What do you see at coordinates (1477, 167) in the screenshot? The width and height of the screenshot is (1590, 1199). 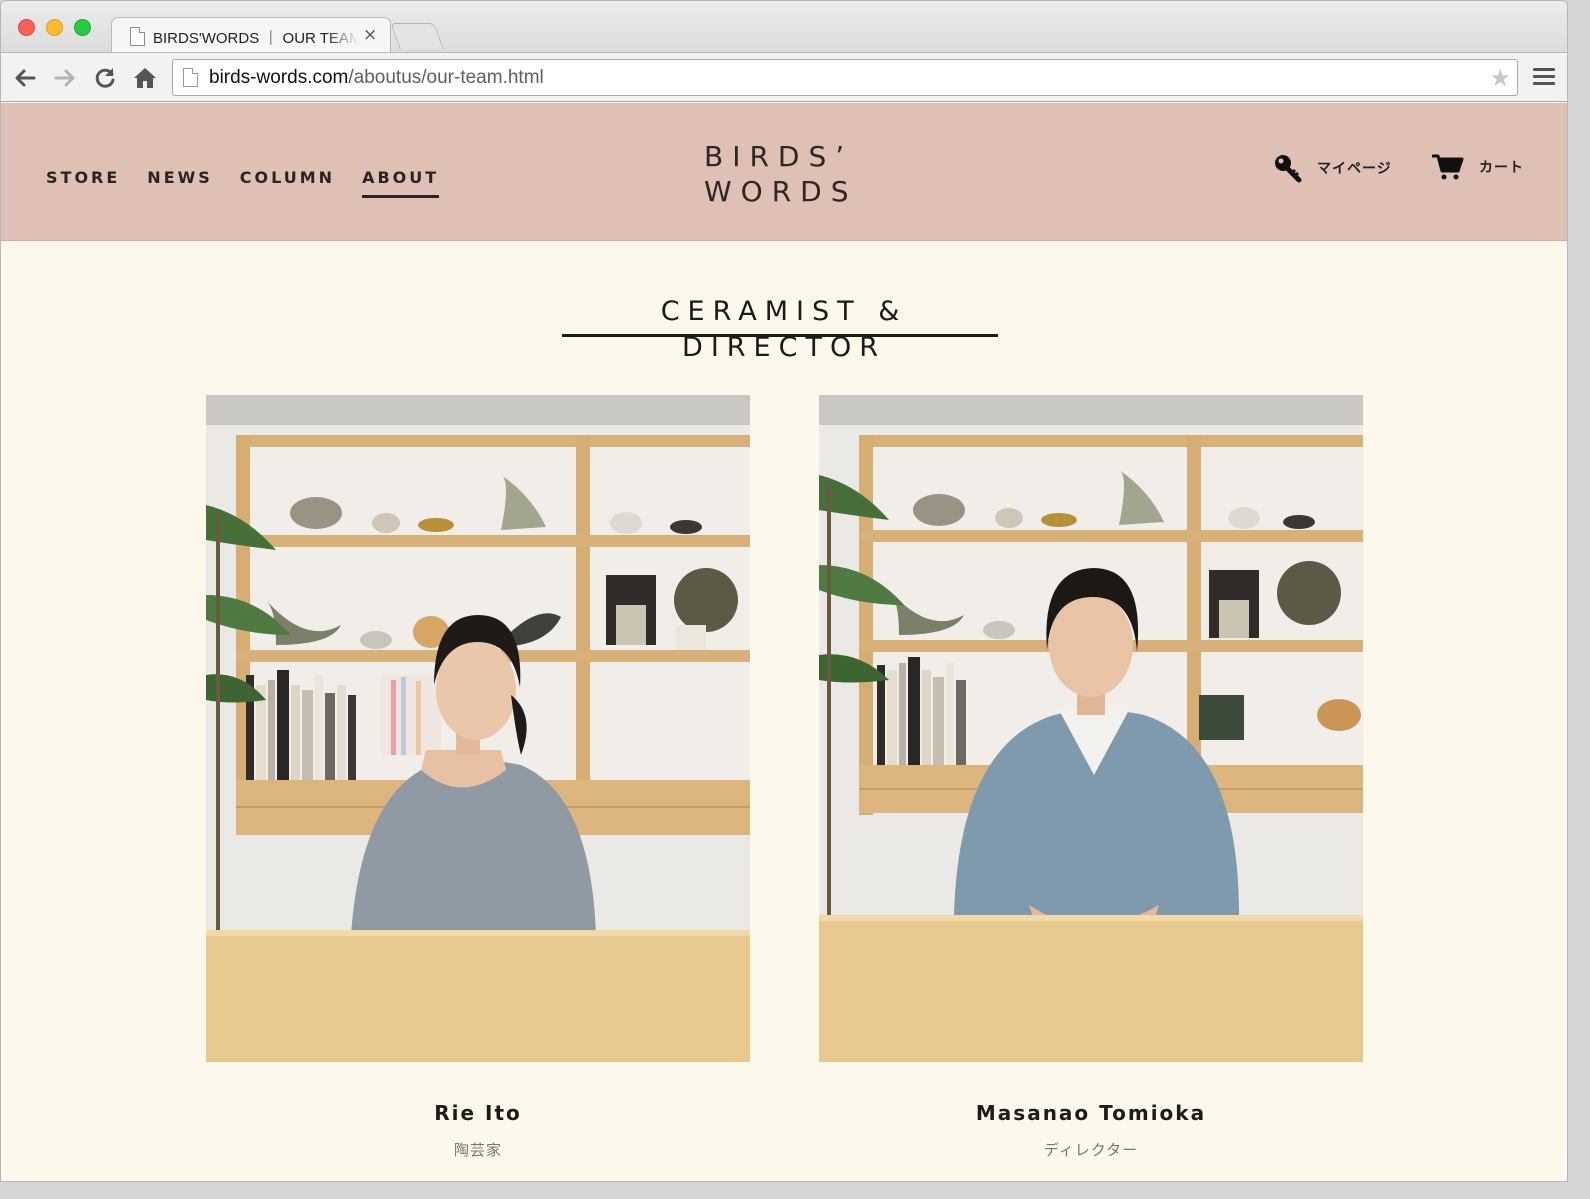 I see `cart-link: カート` at bounding box center [1477, 167].